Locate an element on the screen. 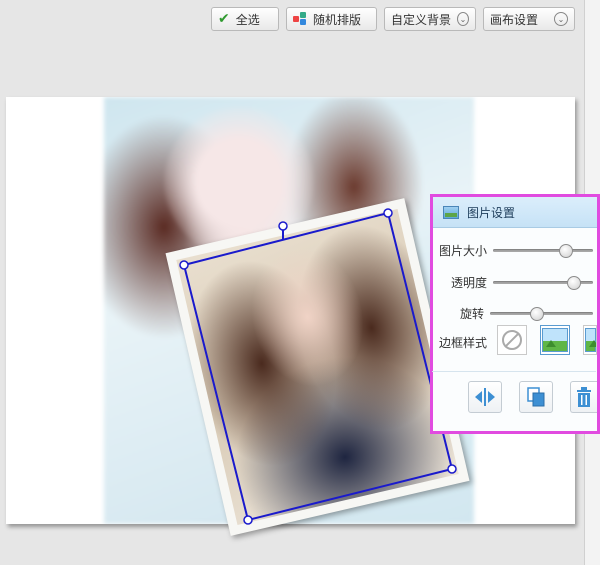  delete-button is located at coordinates (583, 397).